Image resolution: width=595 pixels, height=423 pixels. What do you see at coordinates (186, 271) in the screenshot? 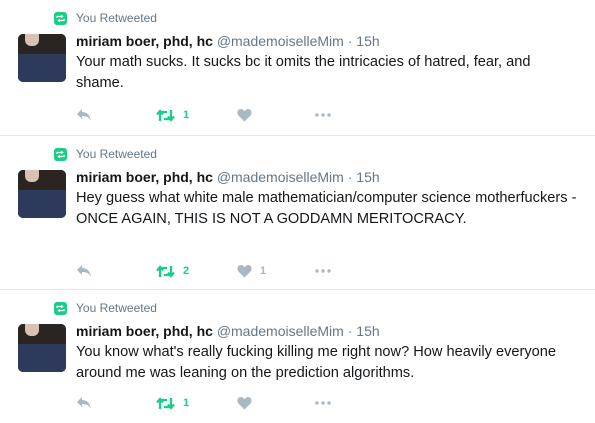
I see `retweet-count: 2` at bounding box center [186, 271].